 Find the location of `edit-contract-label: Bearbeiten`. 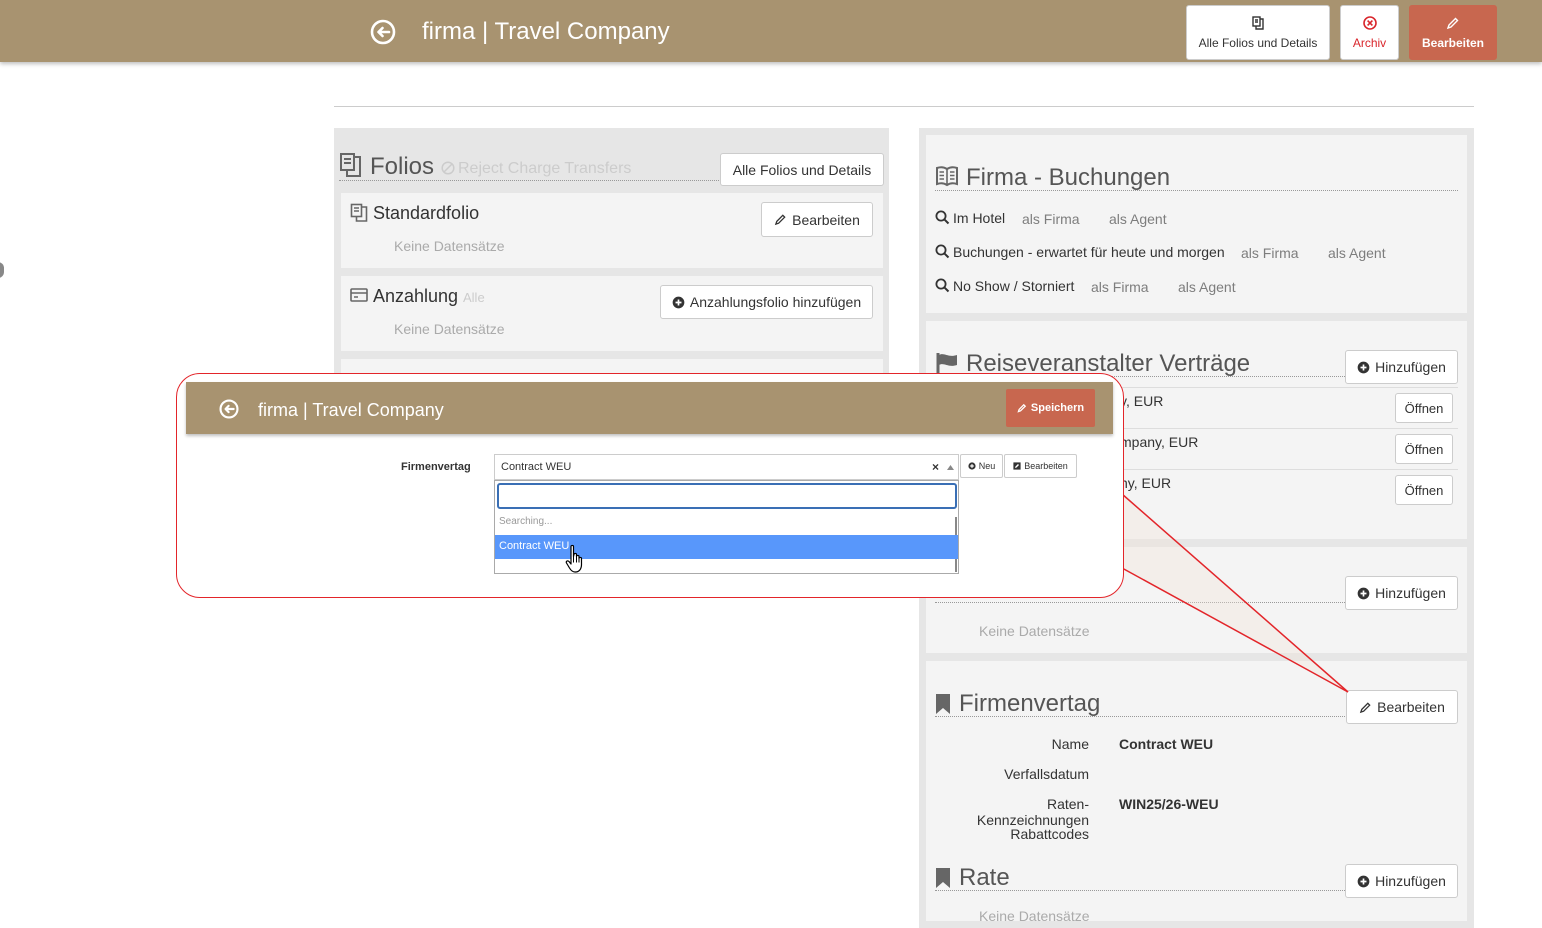

edit-contract-label: Bearbeiten is located at coordinates (1046, 466).